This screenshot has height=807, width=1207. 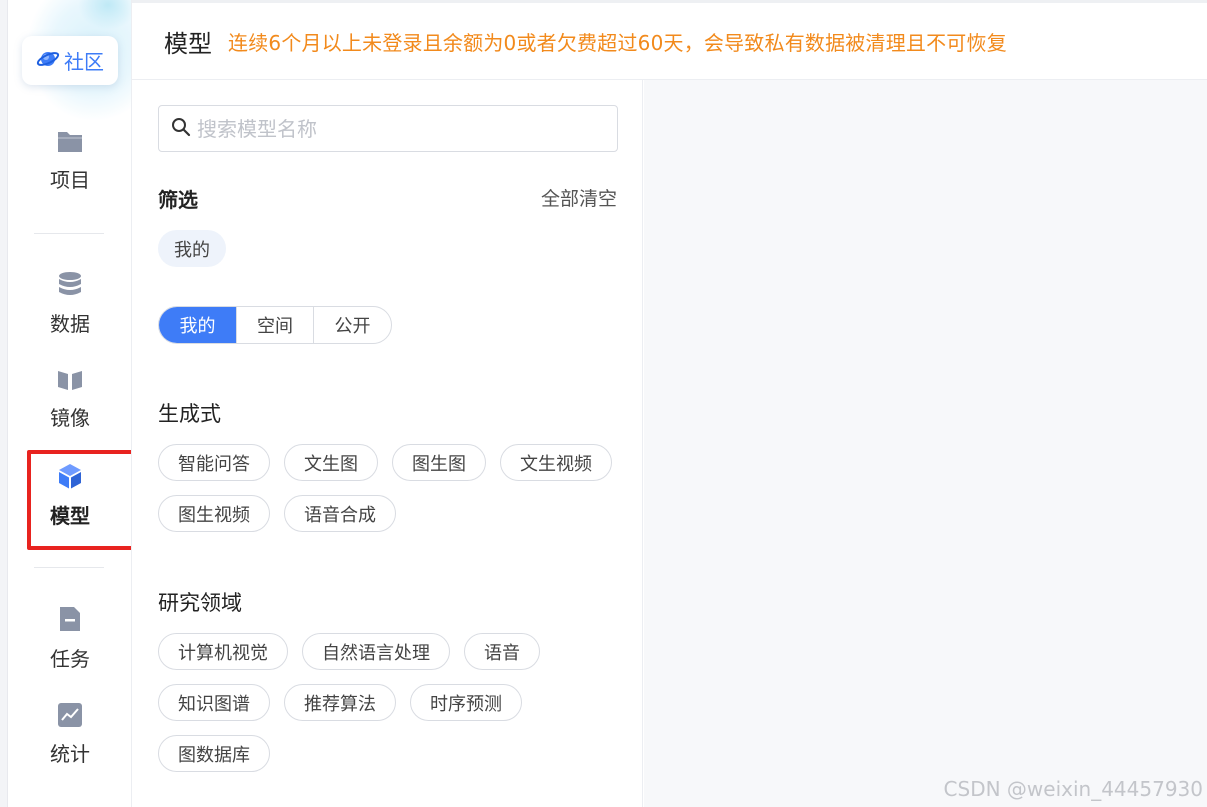 What do you see at coordinates (466, 702) in the screenshot?
I see `tag-item: 时序预测` at bounding box center [466, 702].